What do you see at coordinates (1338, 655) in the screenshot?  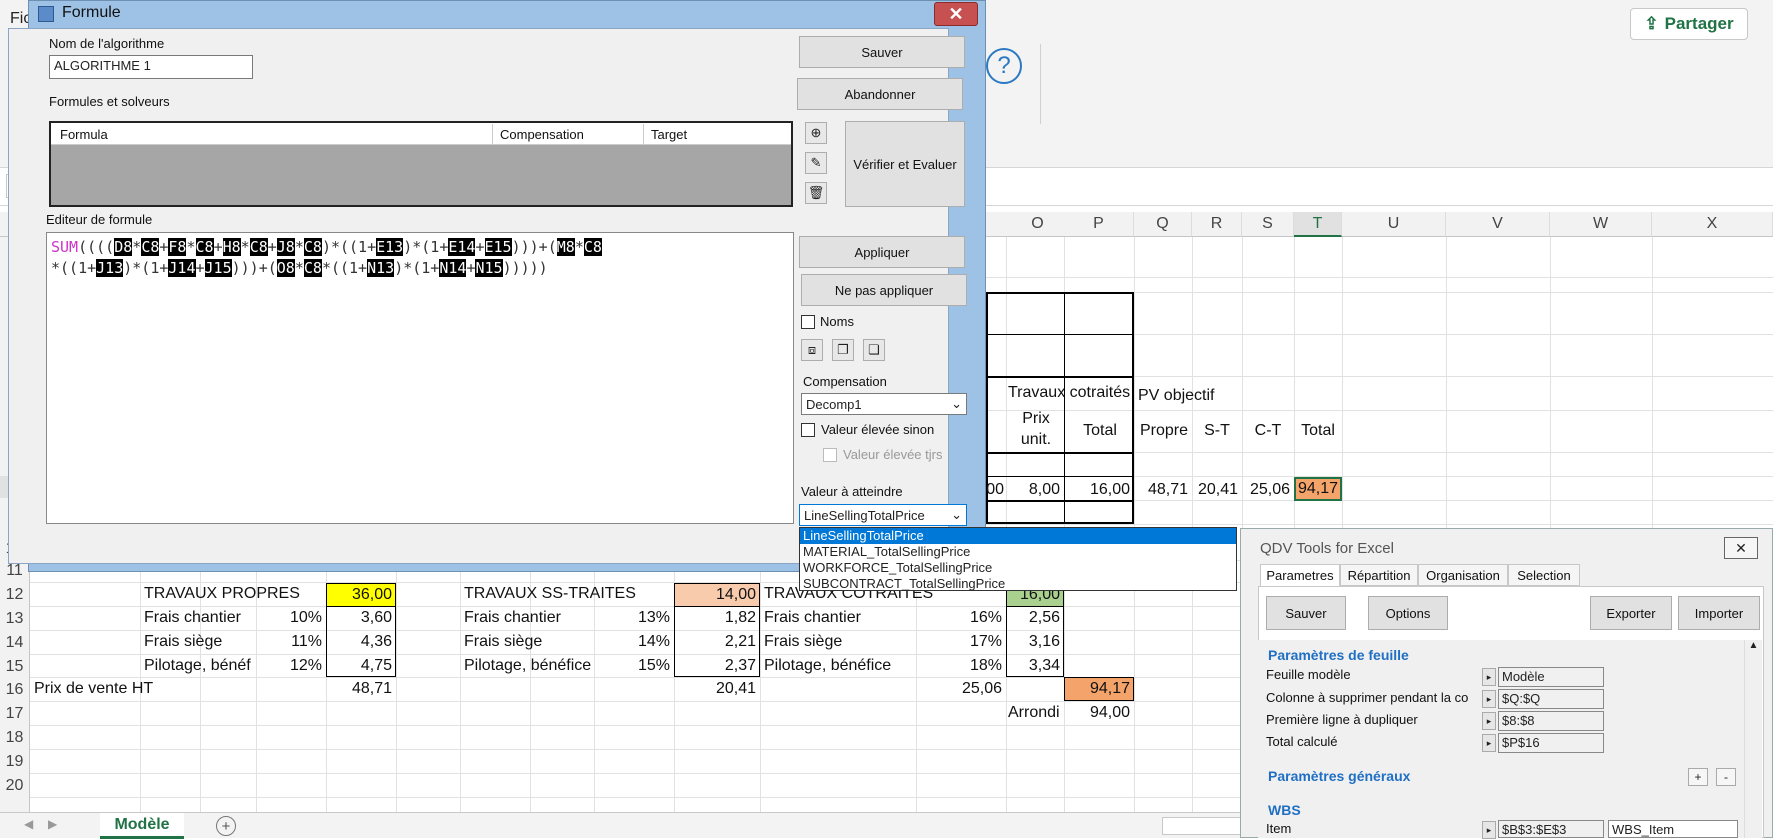 I see `section-feuille: Paramètres de feuille` at bounding box center [1338, 655].